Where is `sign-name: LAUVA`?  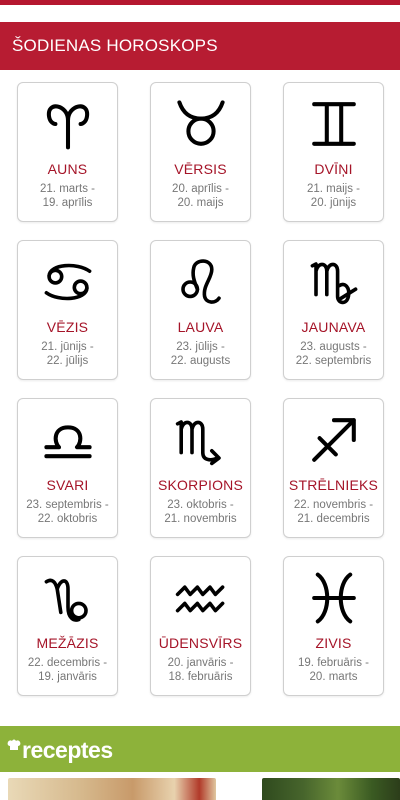 sign-name: LAUVA is located at coordinates (200, 327).